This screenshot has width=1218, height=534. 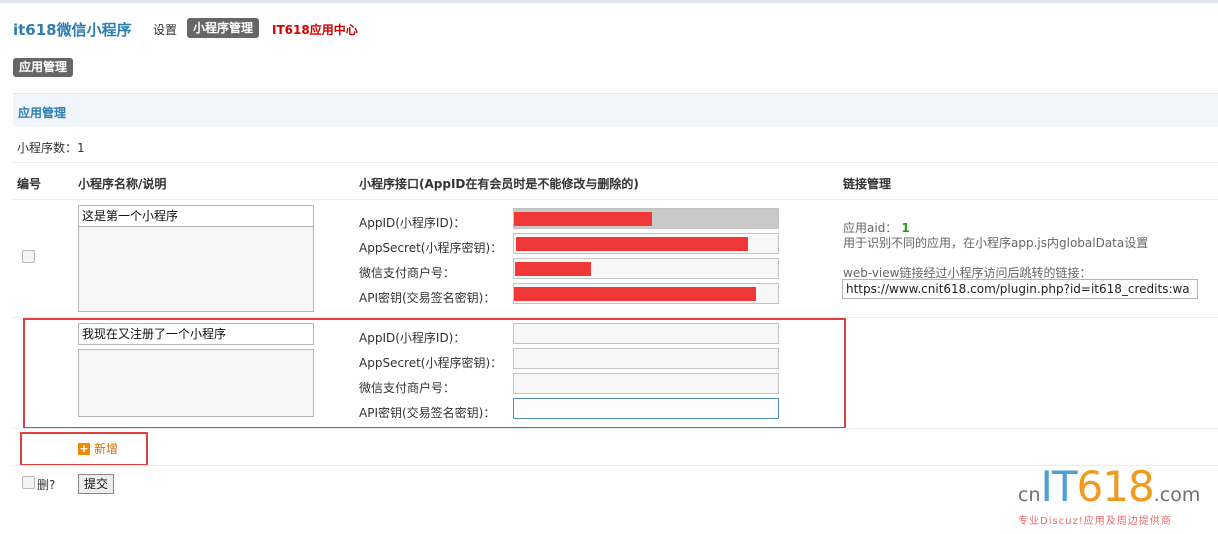 What do you see at coordinates (905, 228) in the screenshot?
I see `app-aid-value: 1` at bounding box center [905, 228].